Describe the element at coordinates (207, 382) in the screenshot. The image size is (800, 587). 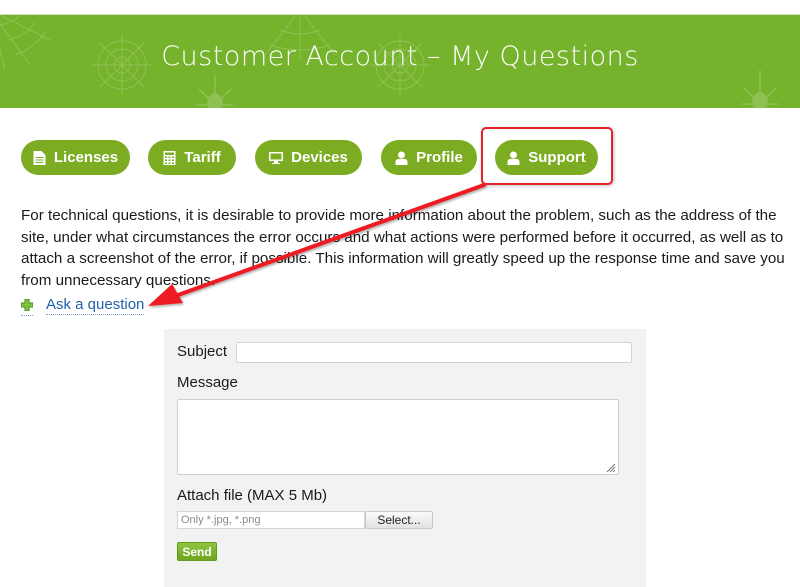
I see `message-label: Message` at that location.